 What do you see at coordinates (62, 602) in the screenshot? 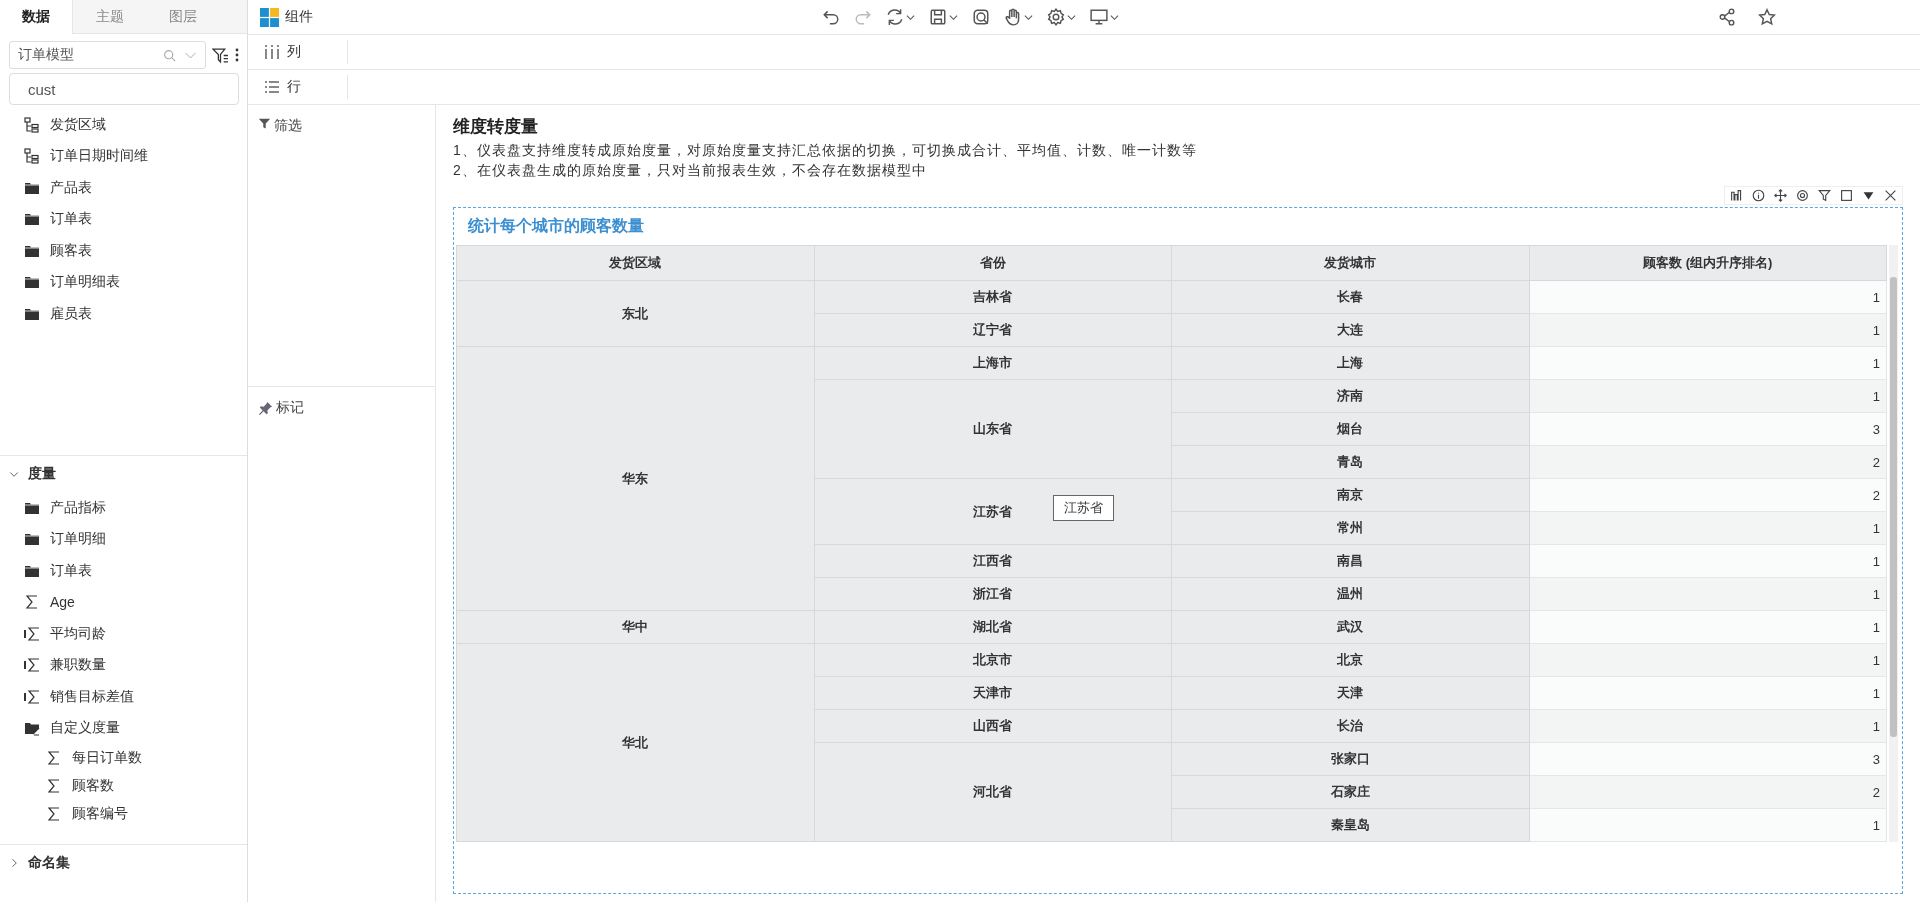
I see `tree-item: Age` at bounding box center [62, 602].